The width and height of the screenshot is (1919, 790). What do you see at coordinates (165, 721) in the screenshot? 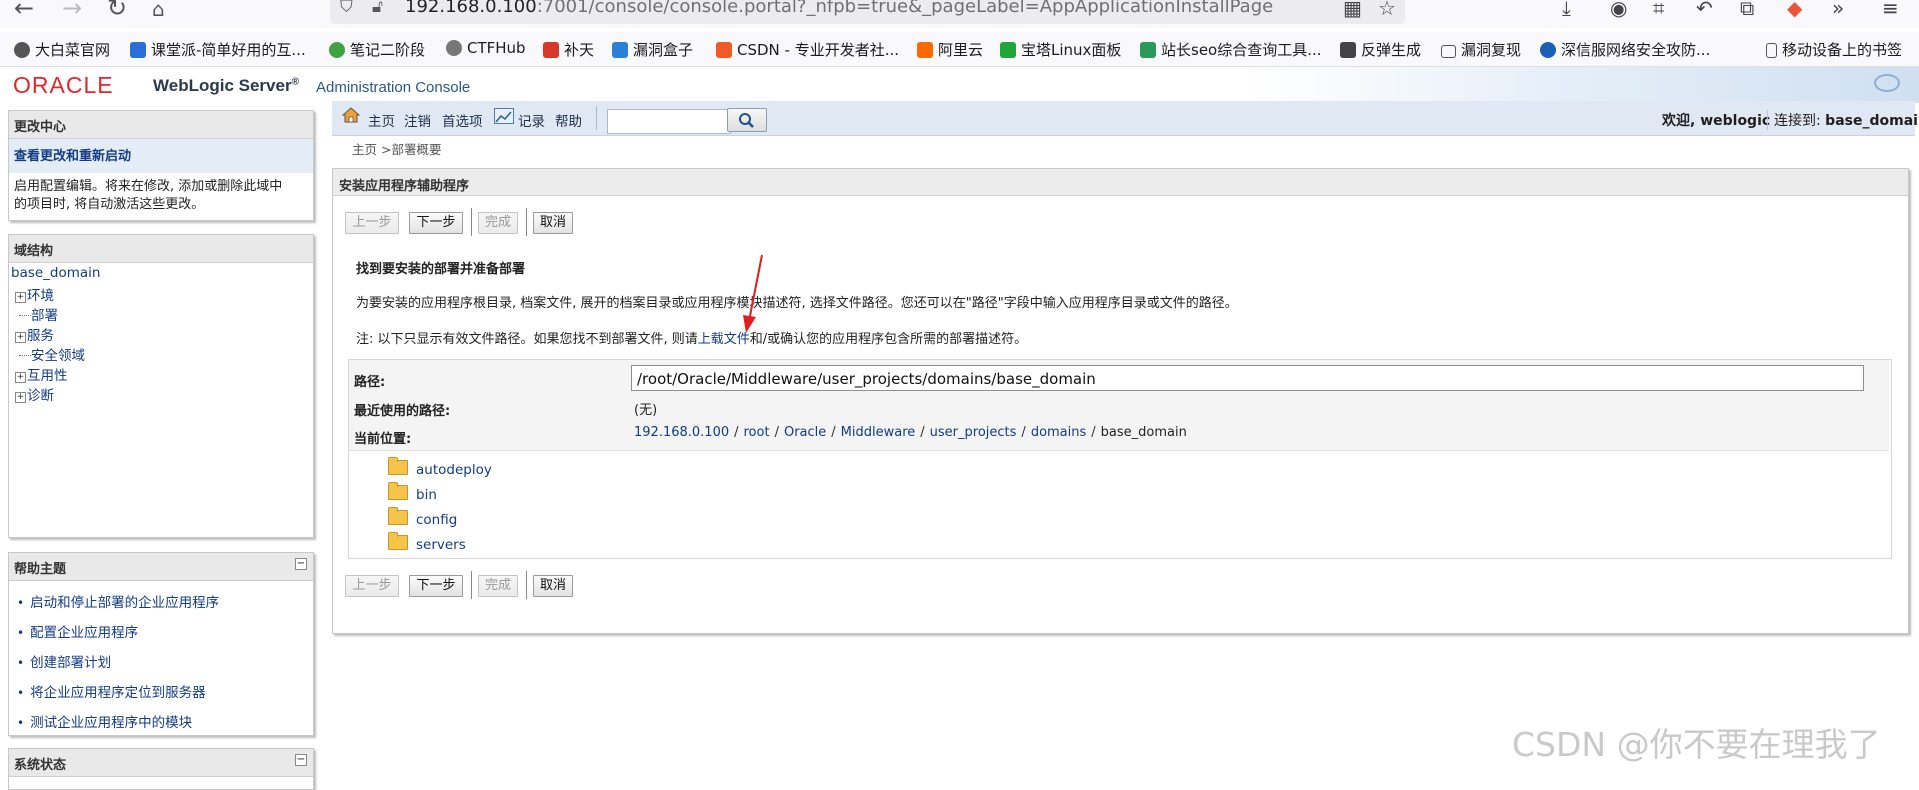
I see `help-topic-link: 测试企业应用程序中的模块` at bounding box center [165, 721].